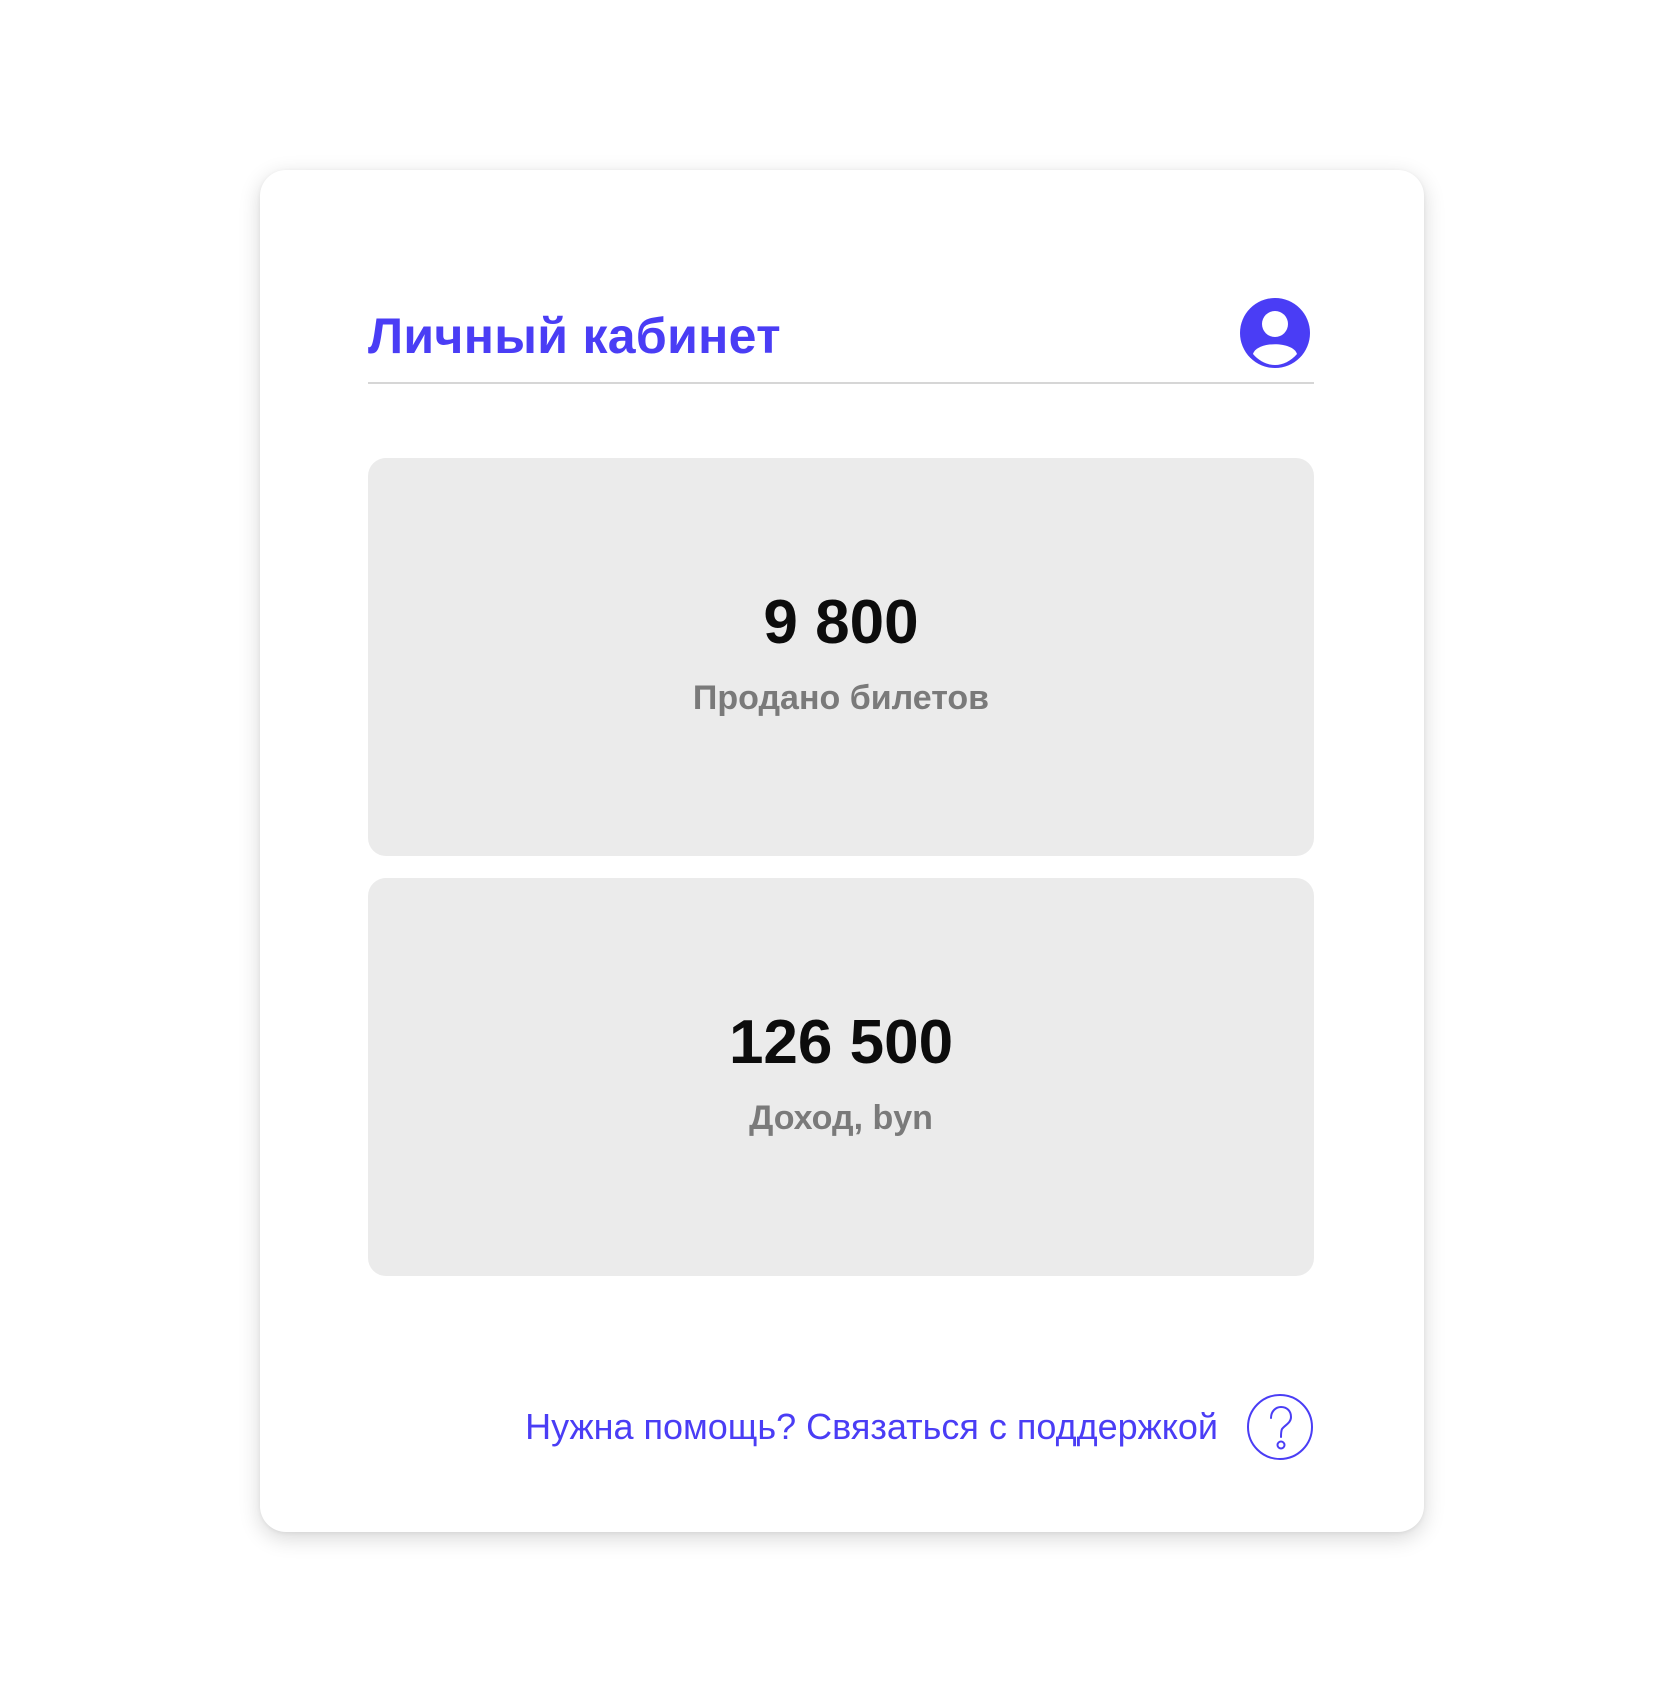  I want to click on profile-button, so click(1275, 333).